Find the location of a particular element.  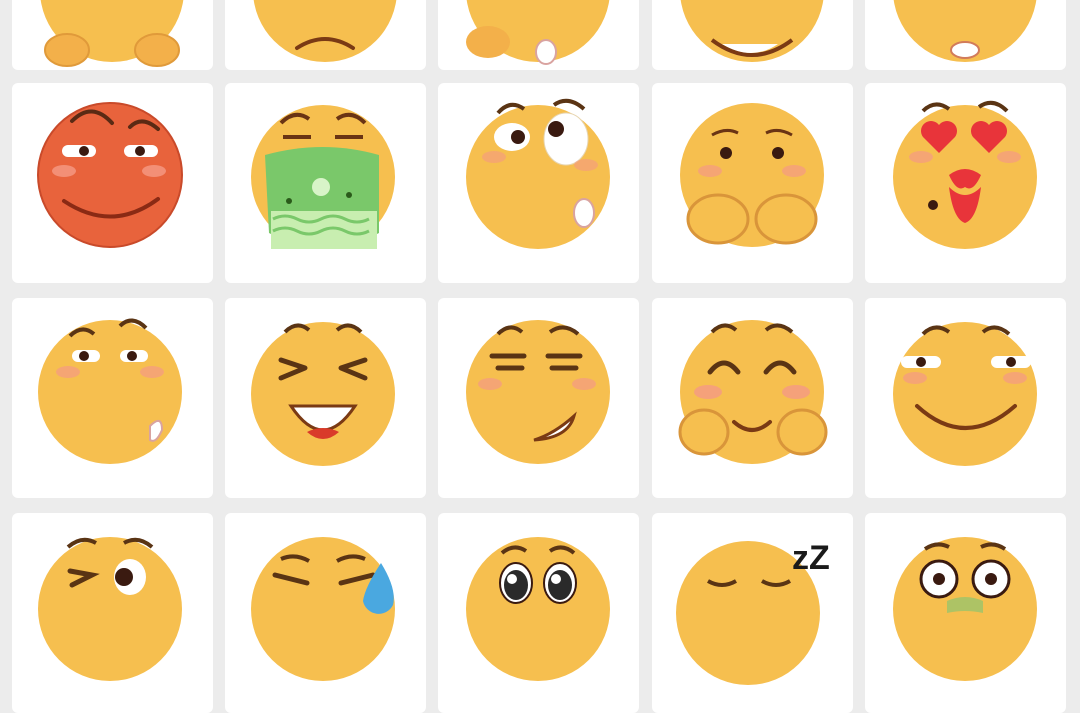

sneer-emoji is located at coordinates (112, 183).